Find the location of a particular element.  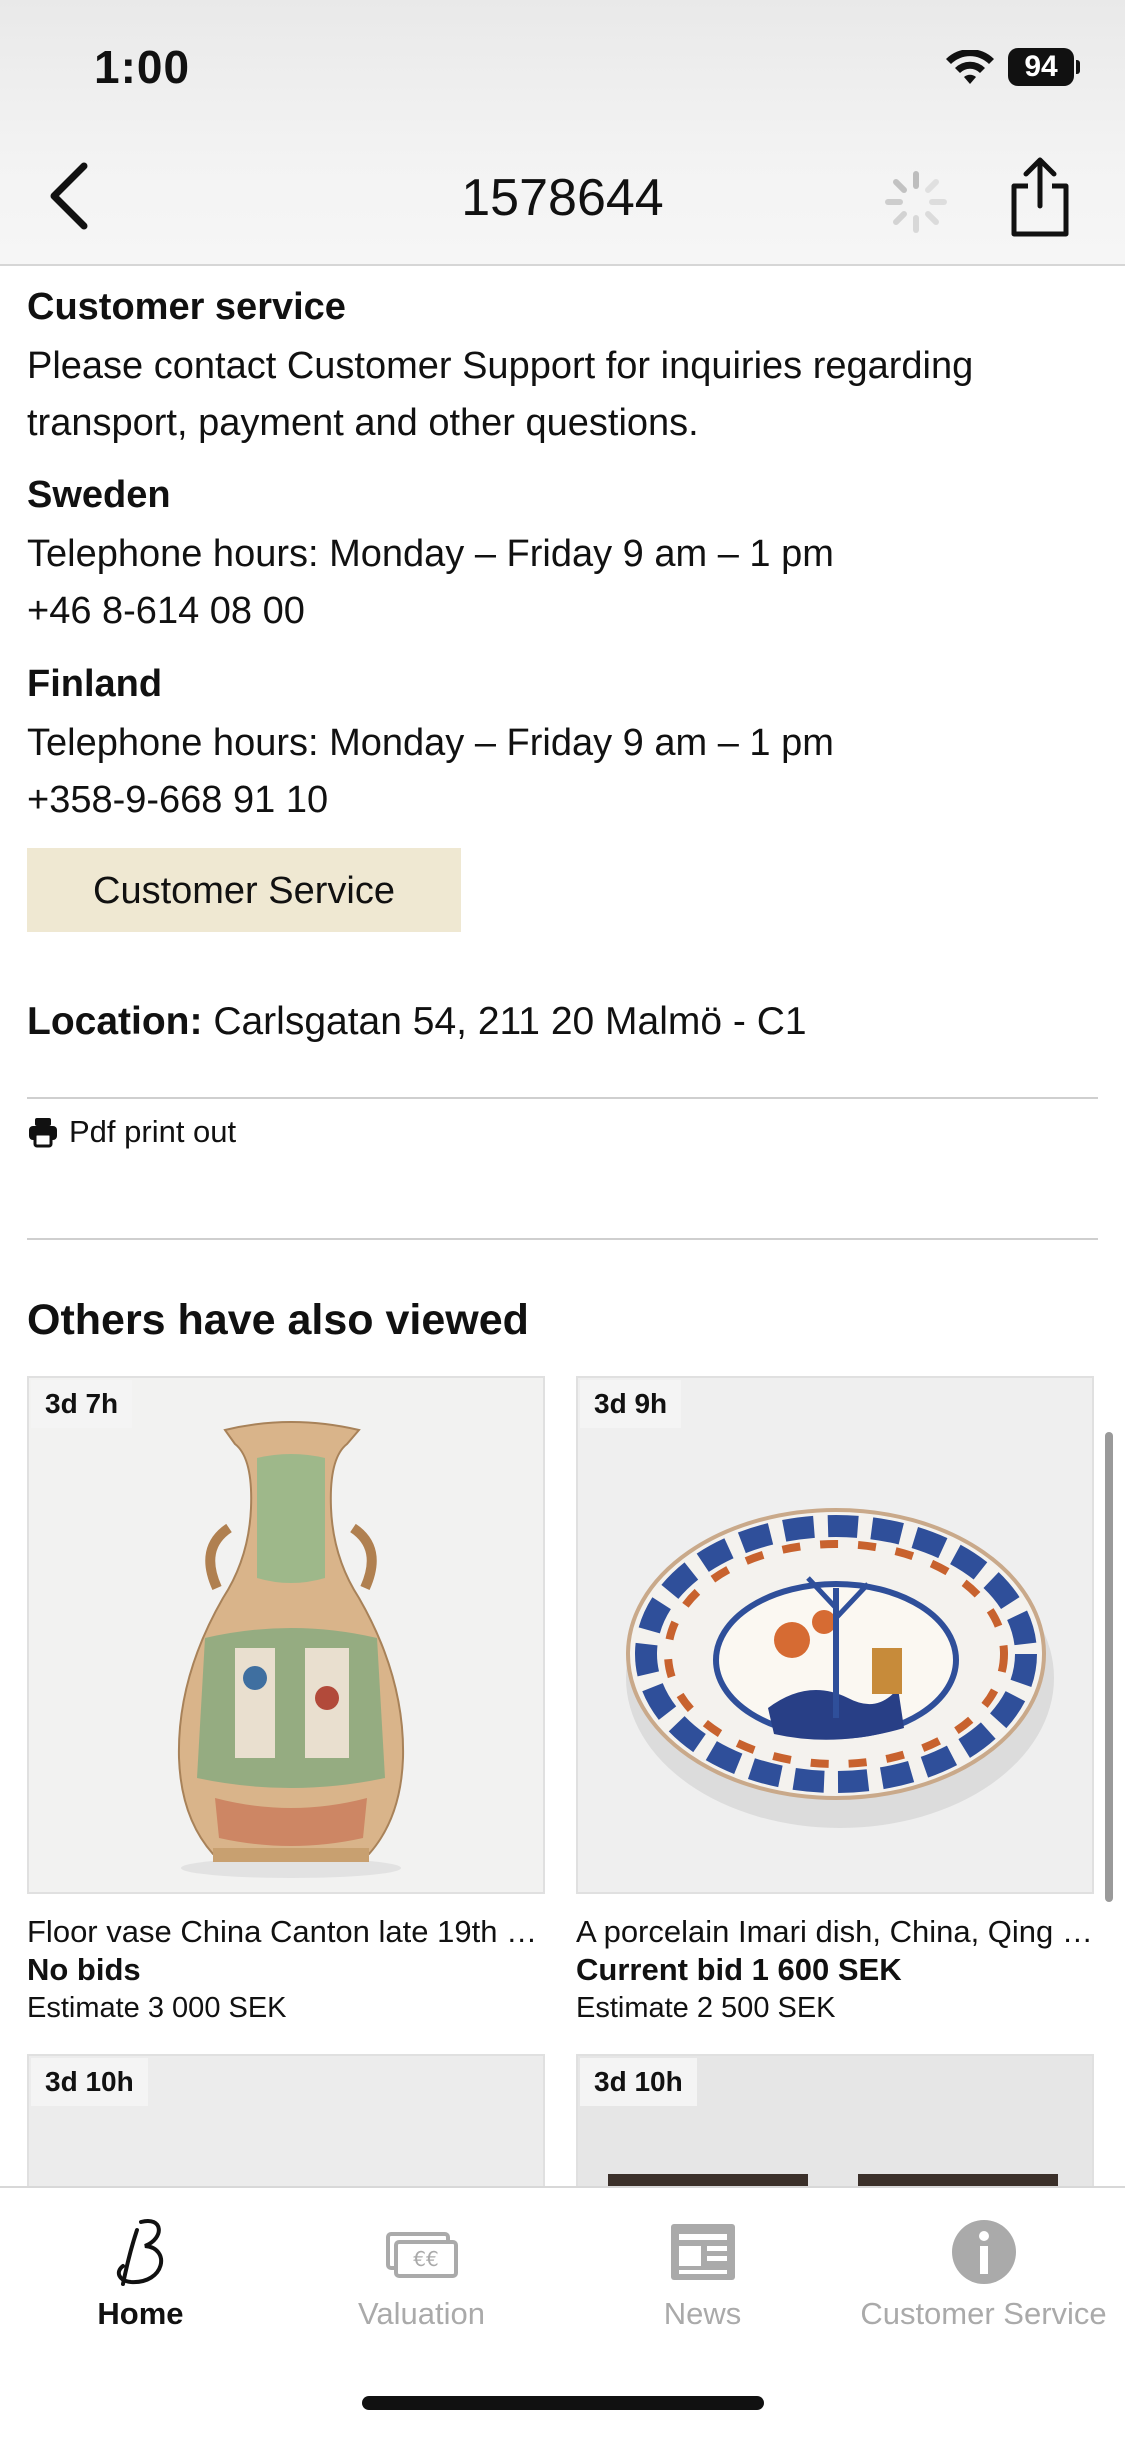

item-estimate: Estimate 3 000 SEK is located at coordinates (157, 2008).